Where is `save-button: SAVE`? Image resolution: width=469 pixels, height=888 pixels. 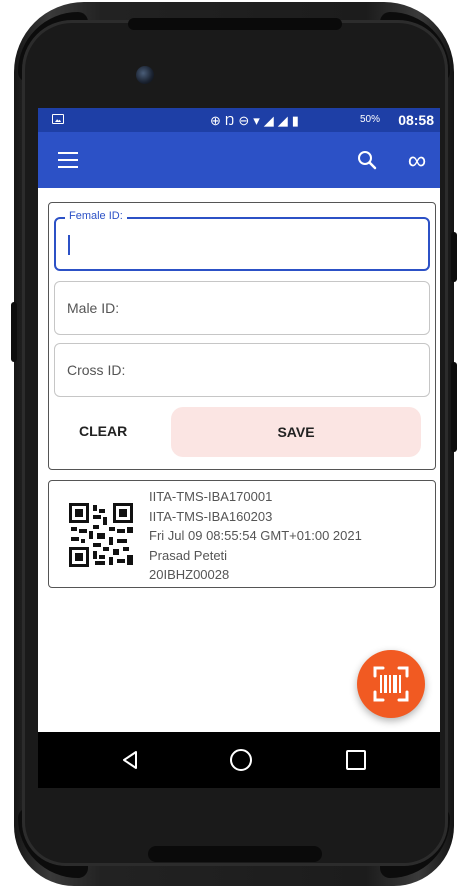 save-button: SAVE is located at coordinates (296, 432).